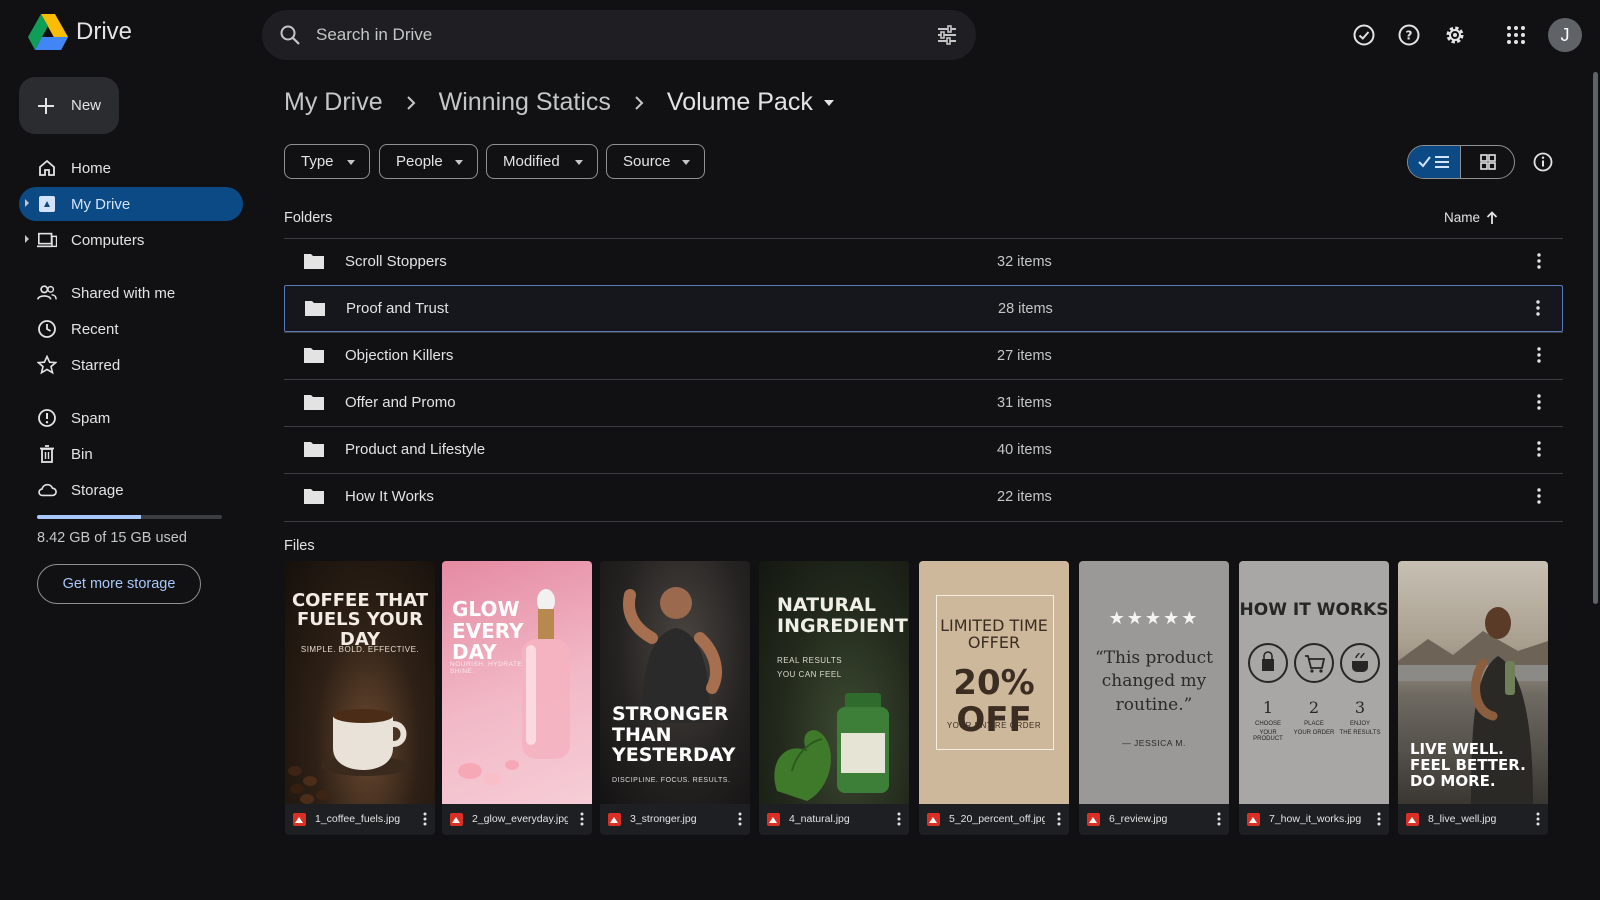  Describe the element at coordinates (655, 161) in the screenshot. I see `filter-source: Source` at that location.